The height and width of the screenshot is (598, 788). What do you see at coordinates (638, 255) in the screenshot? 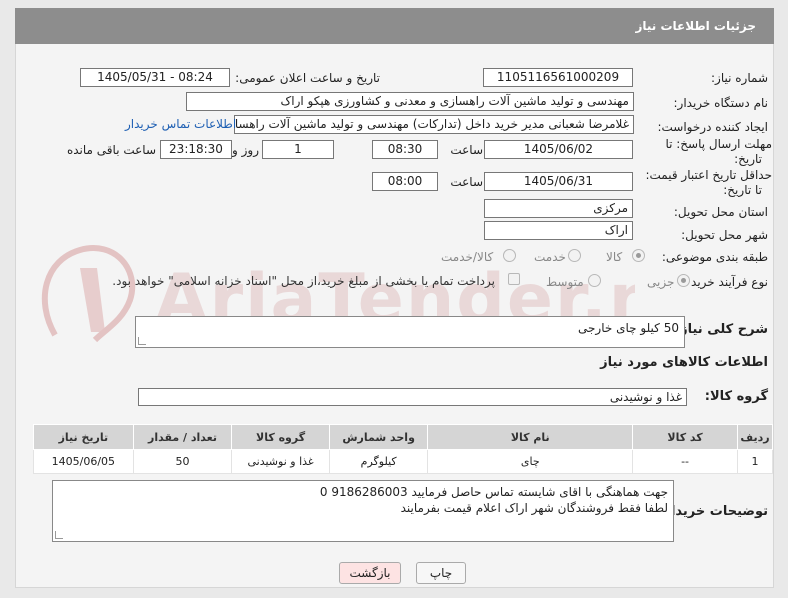
I see `category-radio-goods` at bounding box center [638, 255].